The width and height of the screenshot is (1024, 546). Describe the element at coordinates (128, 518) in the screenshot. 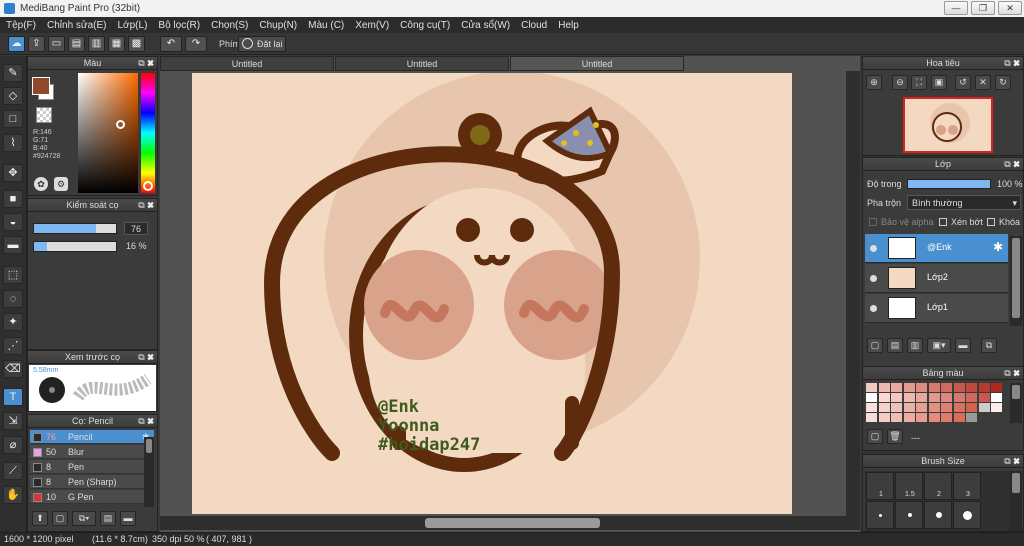

I see `brush-folder-icon: ▬` at that location.